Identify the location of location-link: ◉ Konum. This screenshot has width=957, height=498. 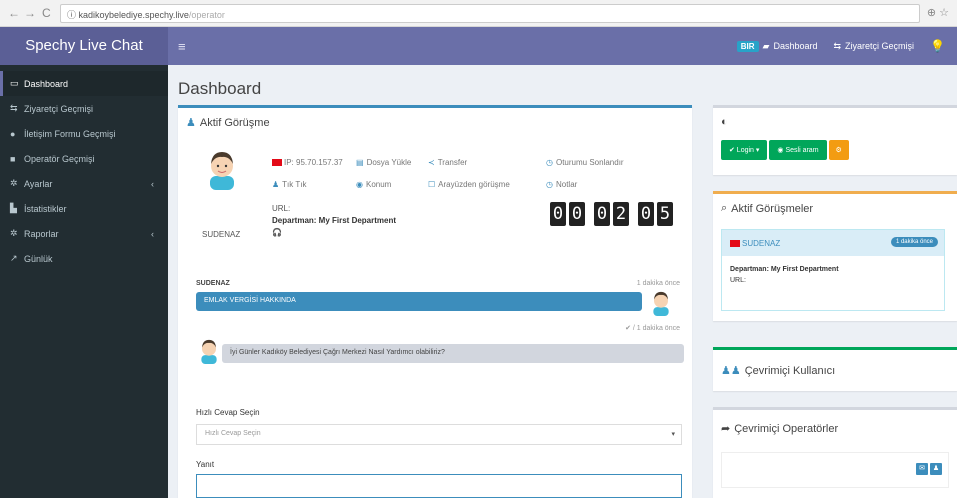
(373, 184).